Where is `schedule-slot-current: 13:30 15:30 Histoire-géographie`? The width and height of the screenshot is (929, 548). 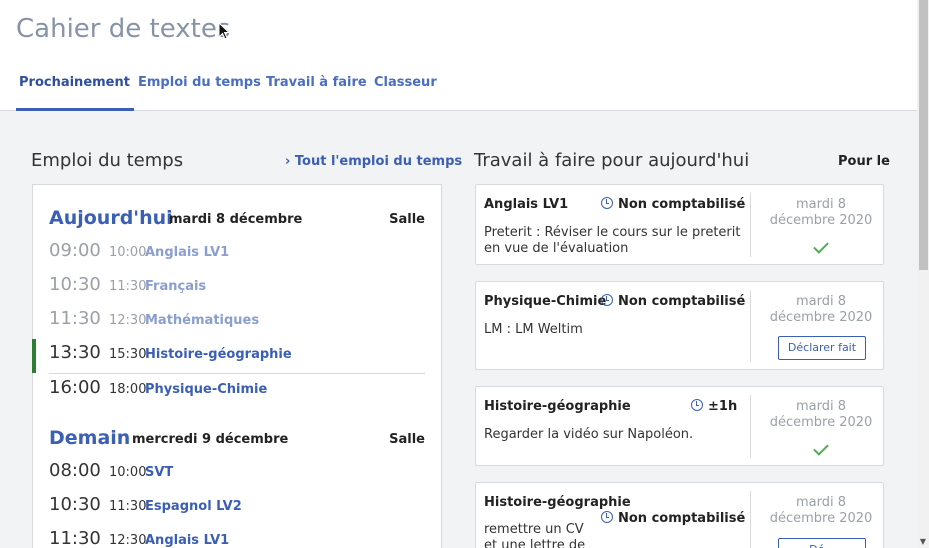 schedule-slot-current: 13:30 15:30 Histoire-géographie is located at coordinates (228, 356).